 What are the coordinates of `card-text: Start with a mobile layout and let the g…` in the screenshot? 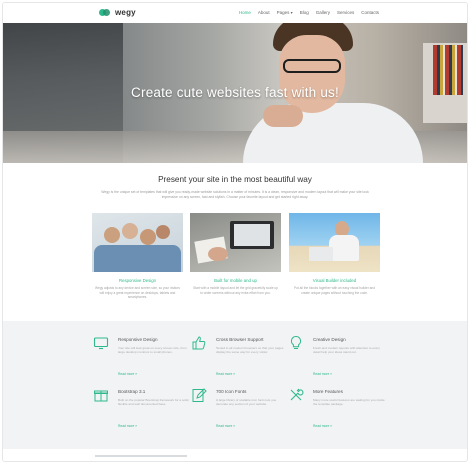 It's located at (235, 290).